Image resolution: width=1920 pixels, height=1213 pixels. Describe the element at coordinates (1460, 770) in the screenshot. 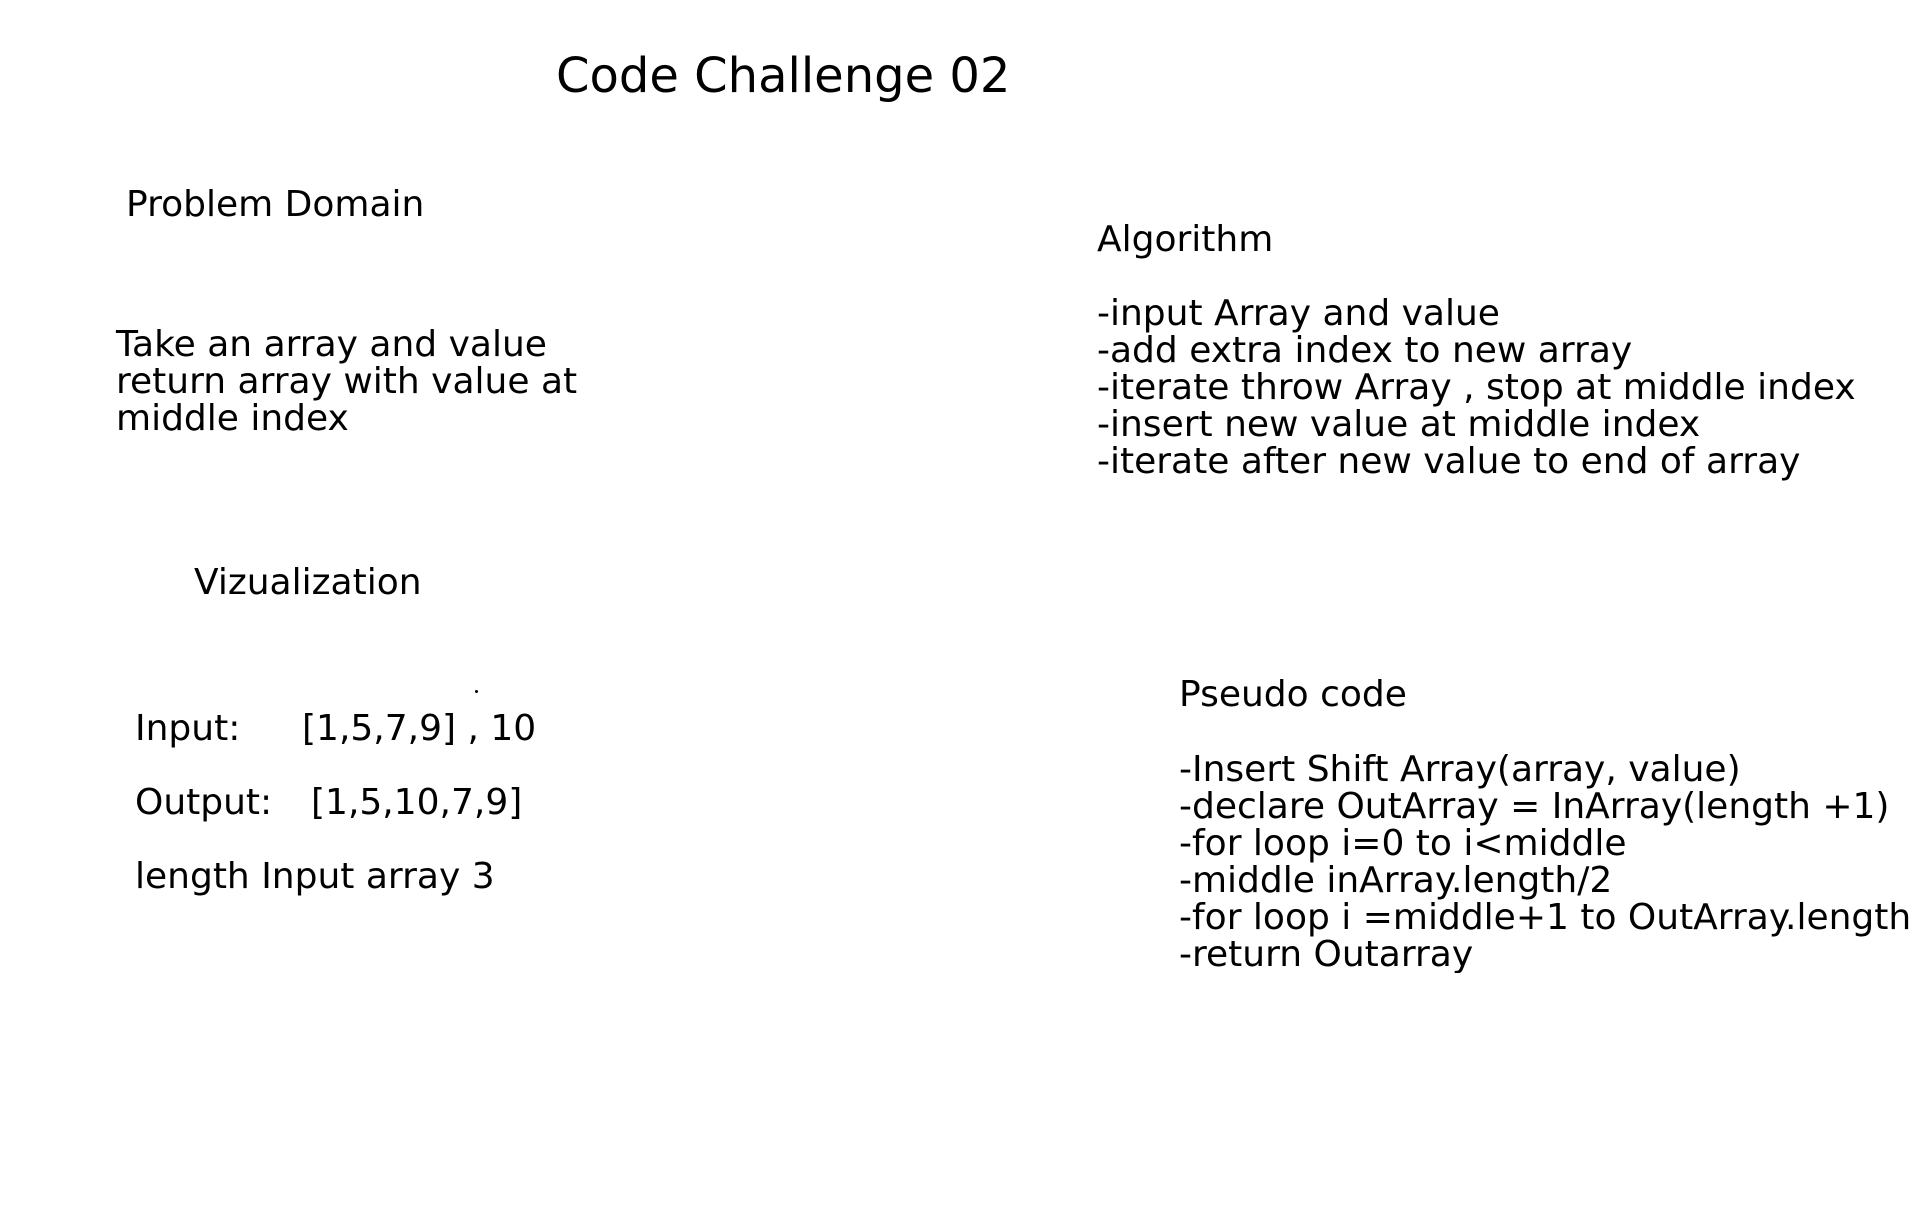

I see `pseudo-code-line: -Insert Shift Array(array, value)` at that location.